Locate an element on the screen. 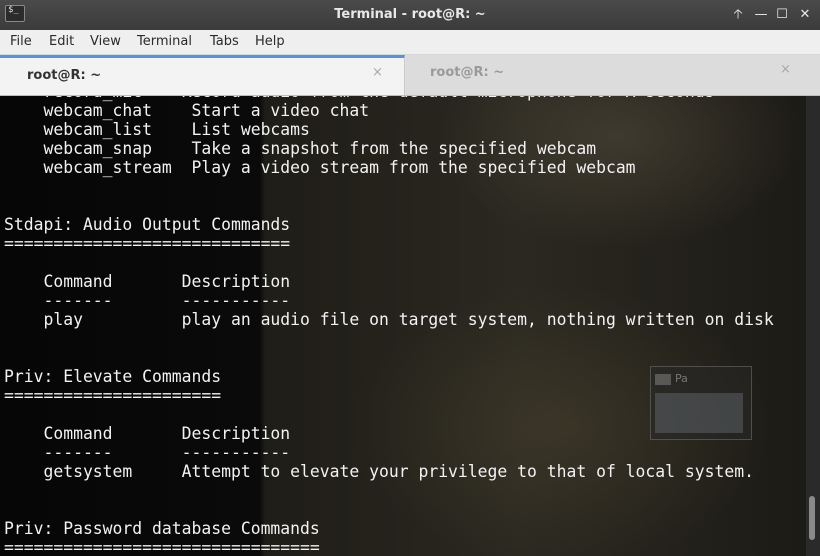 Image resolution: width=820 pixels, height=556 pixels. menu-file: File is located at coordinates (21, 41).